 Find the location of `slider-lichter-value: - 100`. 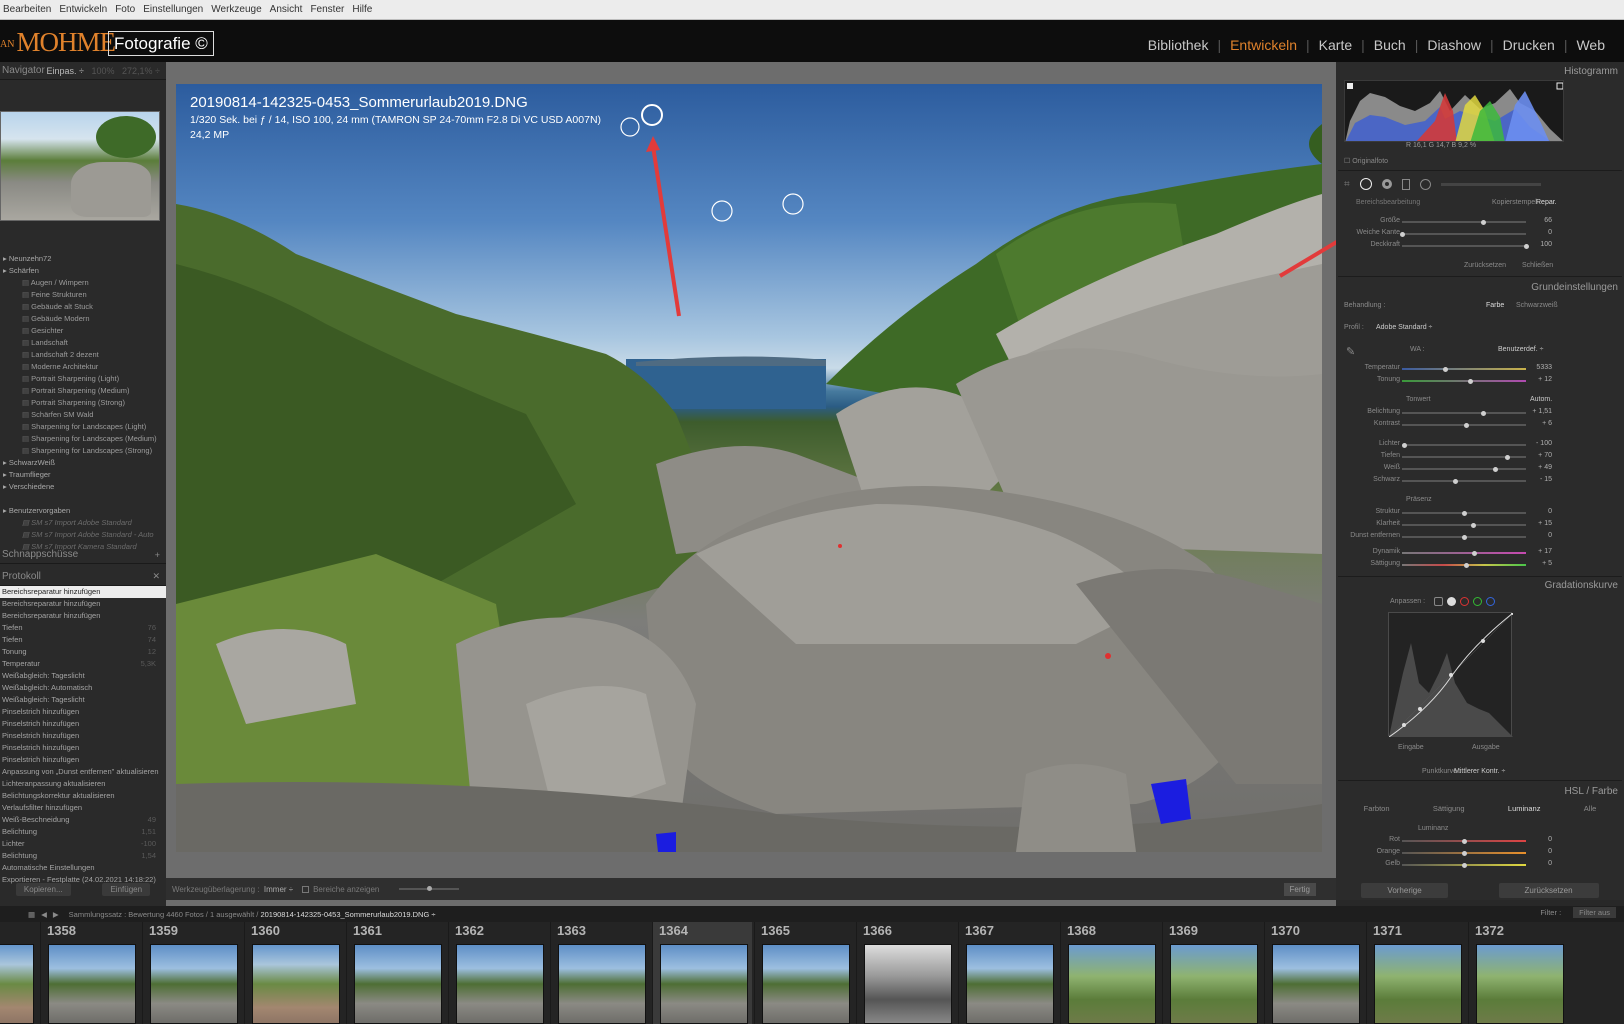

slider-lichter-value: - 100 is located at coordinates (1537, 443).